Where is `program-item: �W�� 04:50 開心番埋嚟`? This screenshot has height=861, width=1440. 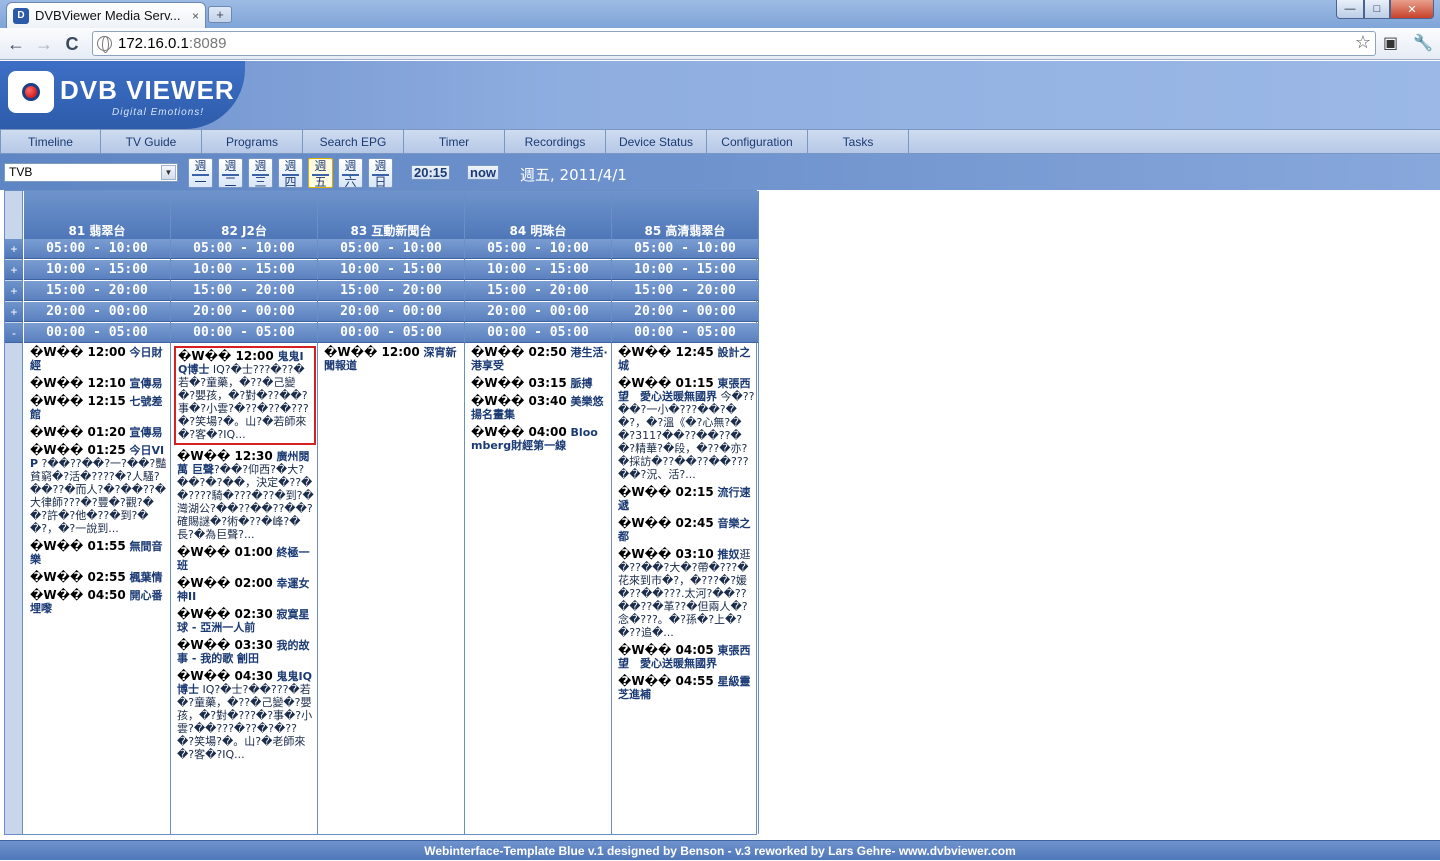 program-item: �W�� 04:50 開心番埋嚟 is located at coordinates (98, 602).